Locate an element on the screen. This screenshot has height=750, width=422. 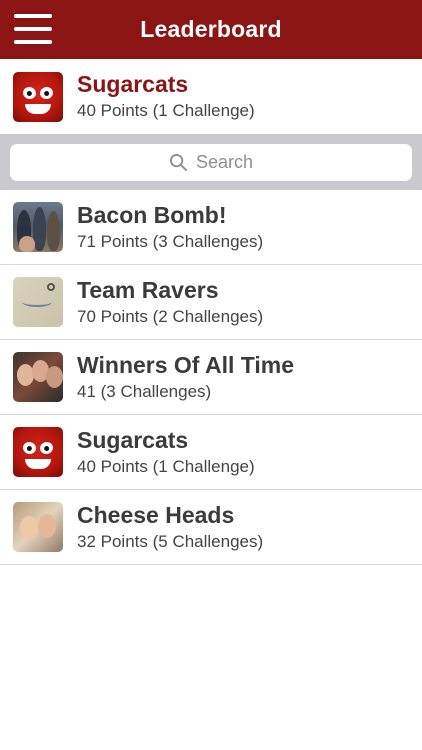
team-points: 41 (3 Challenges) is located at coordinates (144, 391).